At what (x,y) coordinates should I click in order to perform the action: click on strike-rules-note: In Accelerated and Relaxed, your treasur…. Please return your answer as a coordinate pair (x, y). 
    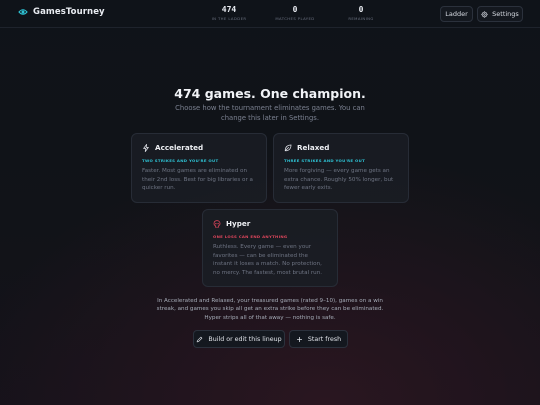
    Looking at the image, I should click on (270, 309).